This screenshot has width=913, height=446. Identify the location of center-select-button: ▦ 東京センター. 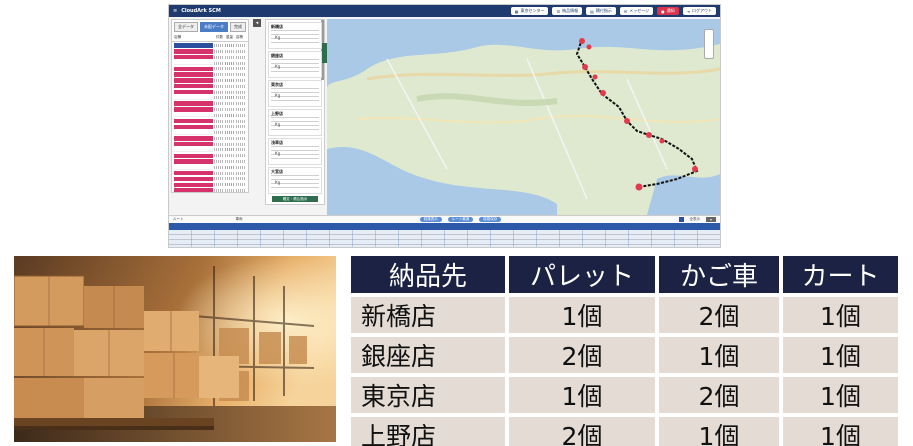
(529, 11).